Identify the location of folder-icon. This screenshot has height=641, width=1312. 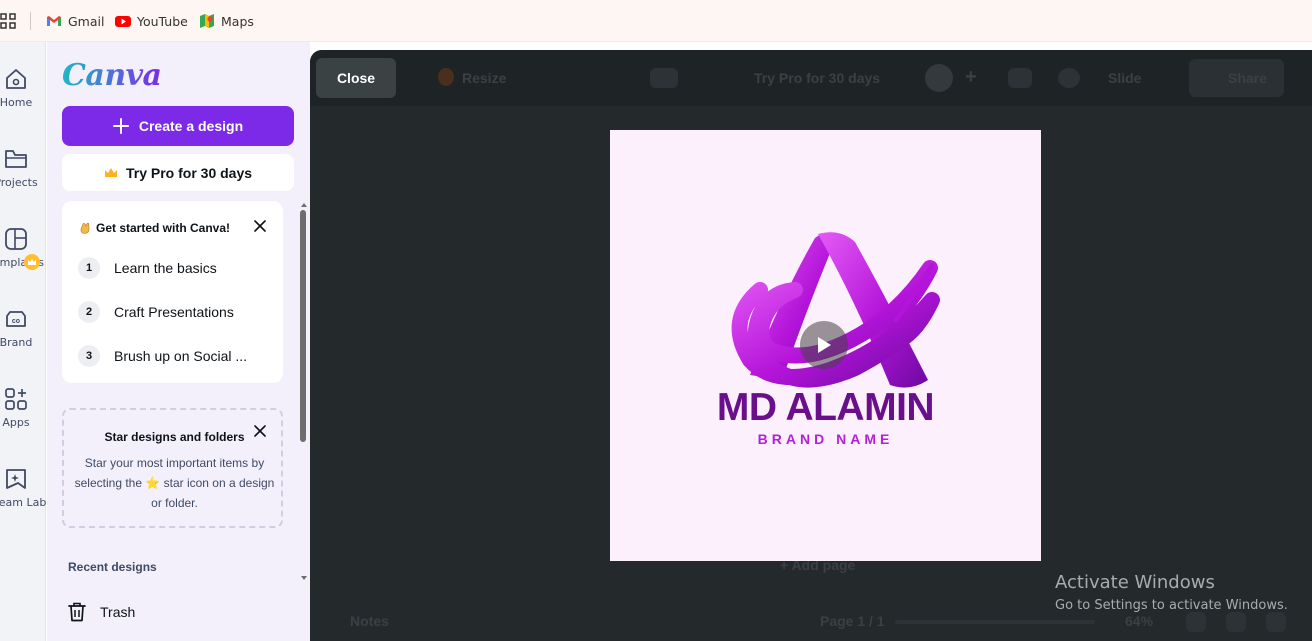
(16, 159).